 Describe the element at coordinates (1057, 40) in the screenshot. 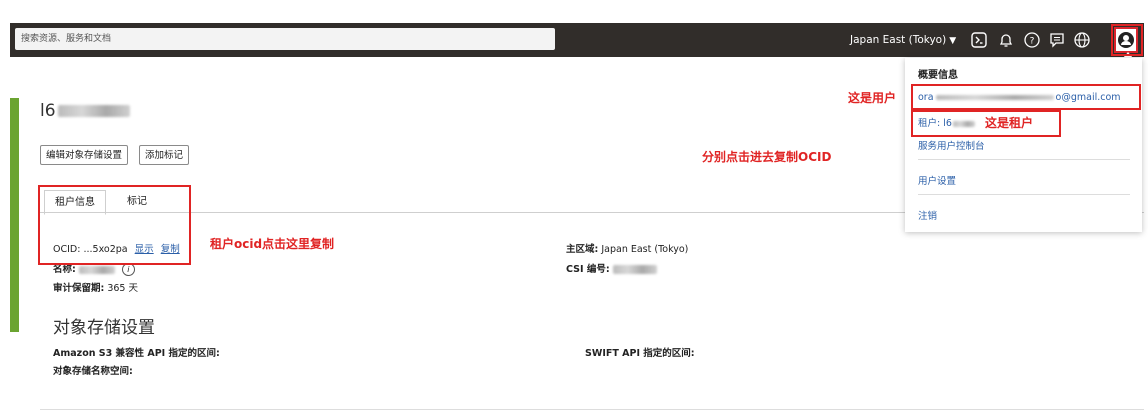

I see `chat-icon` at that location.